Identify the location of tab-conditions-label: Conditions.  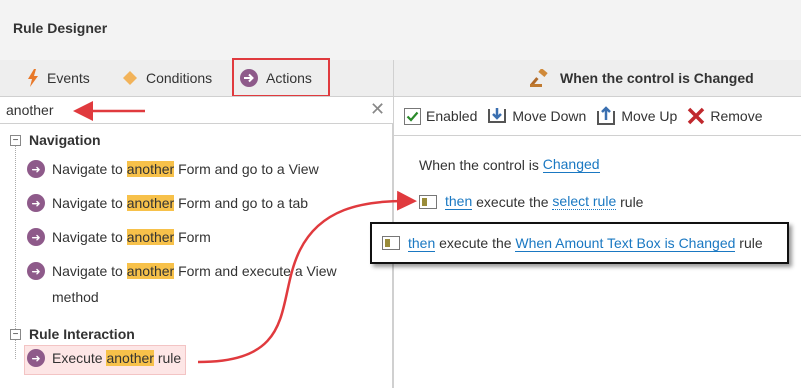
(179, 78).